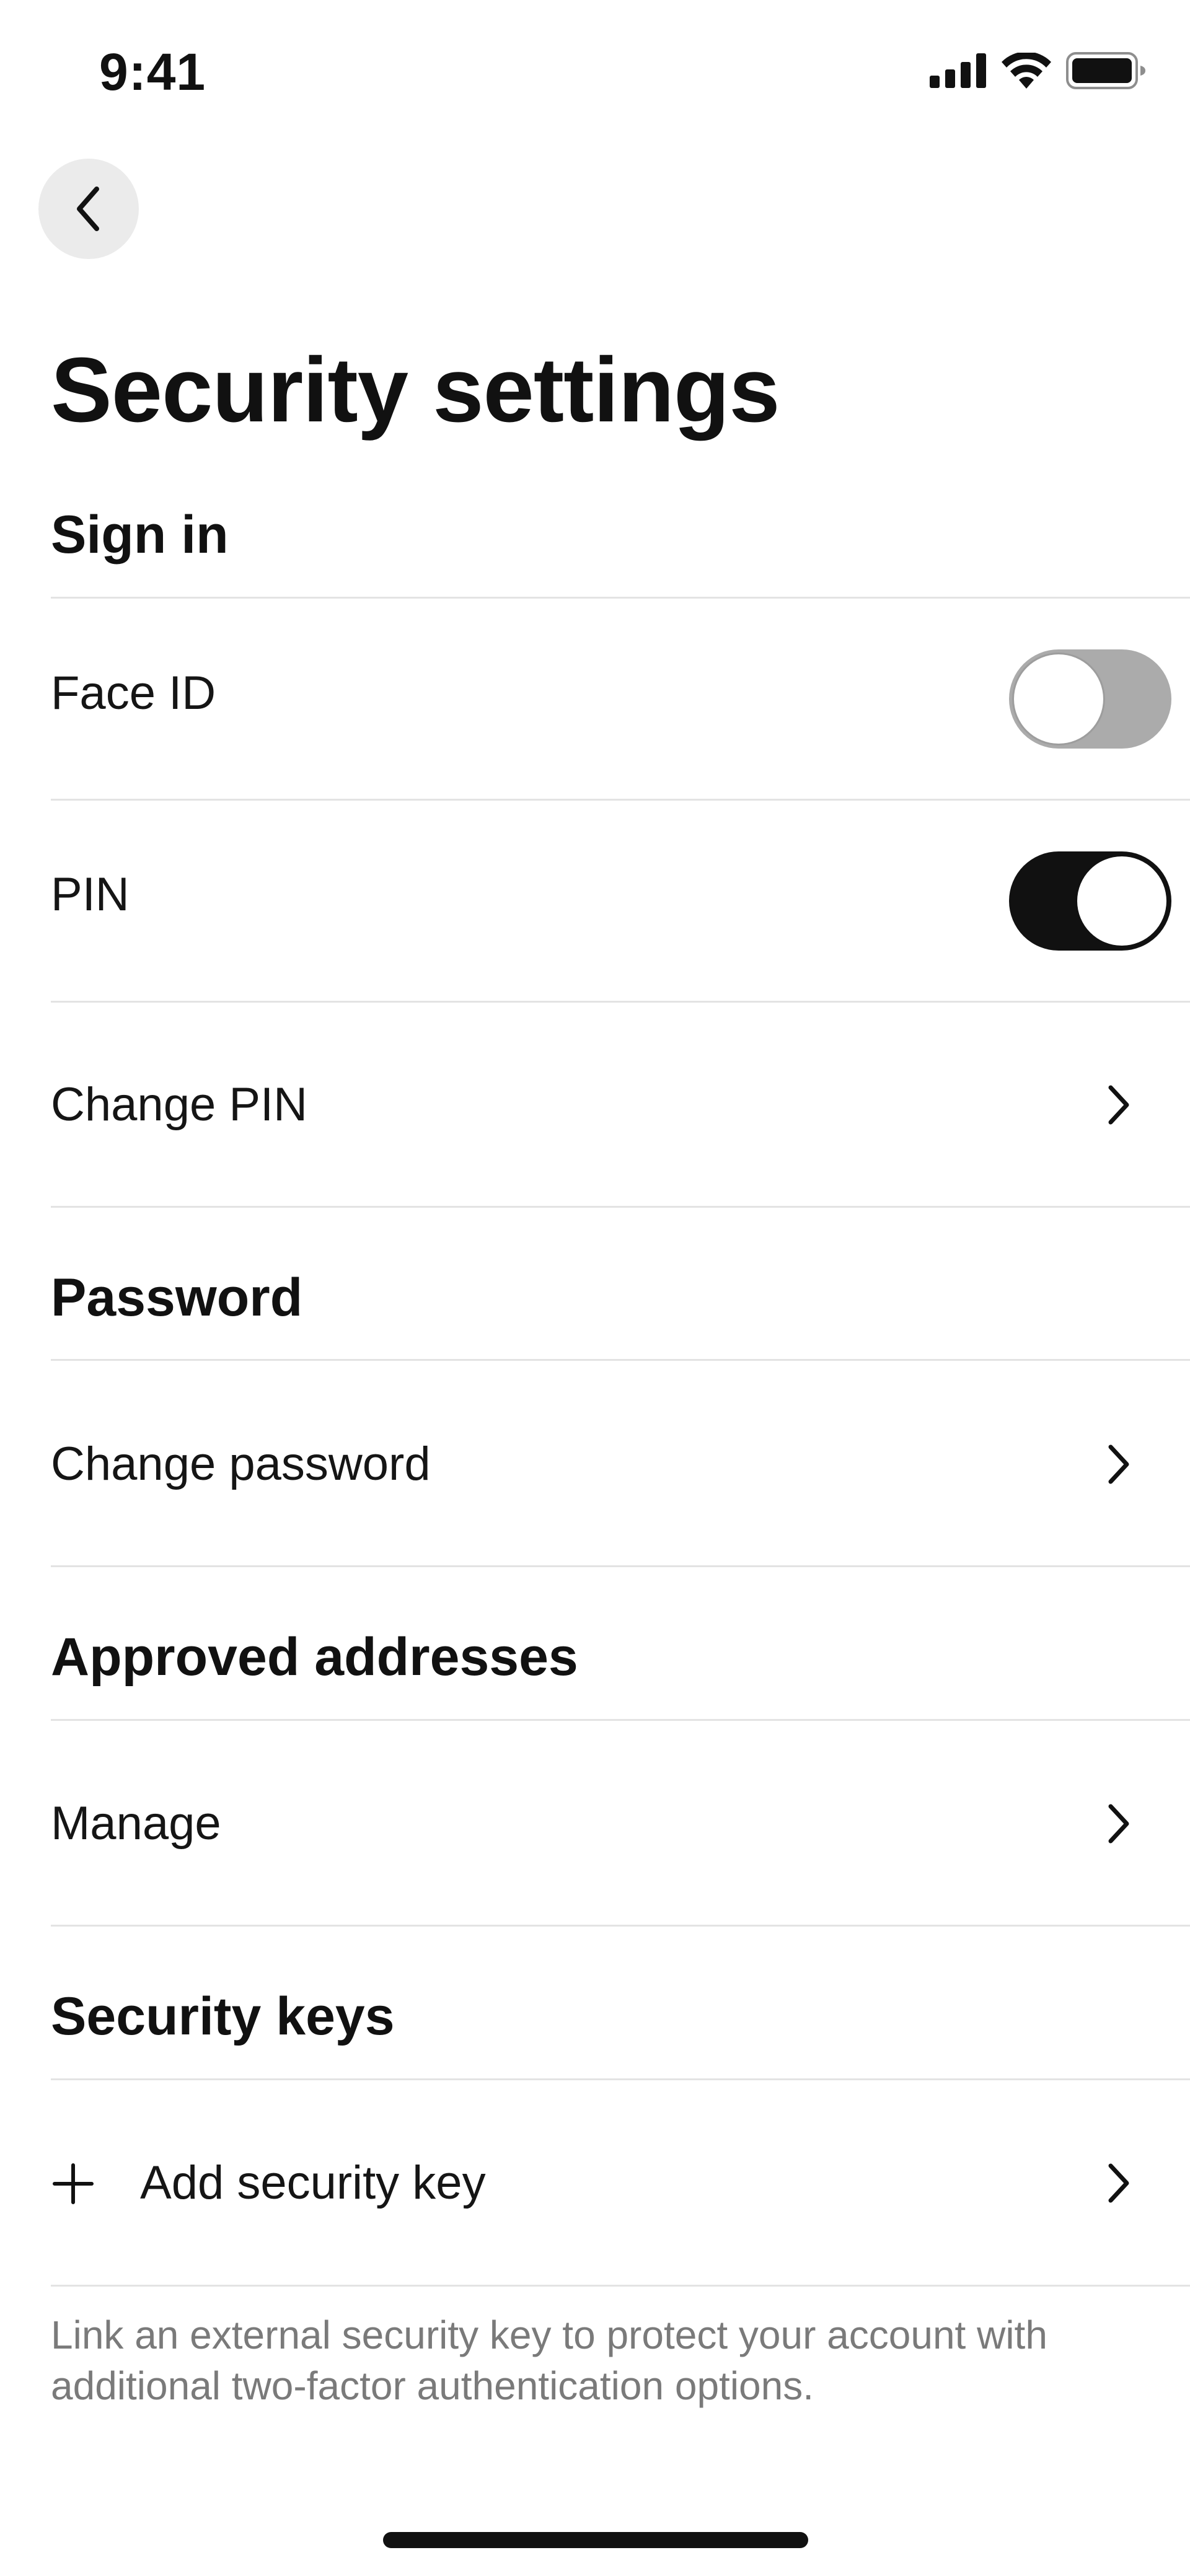 This screenshot has height=2576, width=1190. What do you see at coordinates (415, 390) in the screenshot?
I see `page-title: Security settings` at bounding box center [415, 390].